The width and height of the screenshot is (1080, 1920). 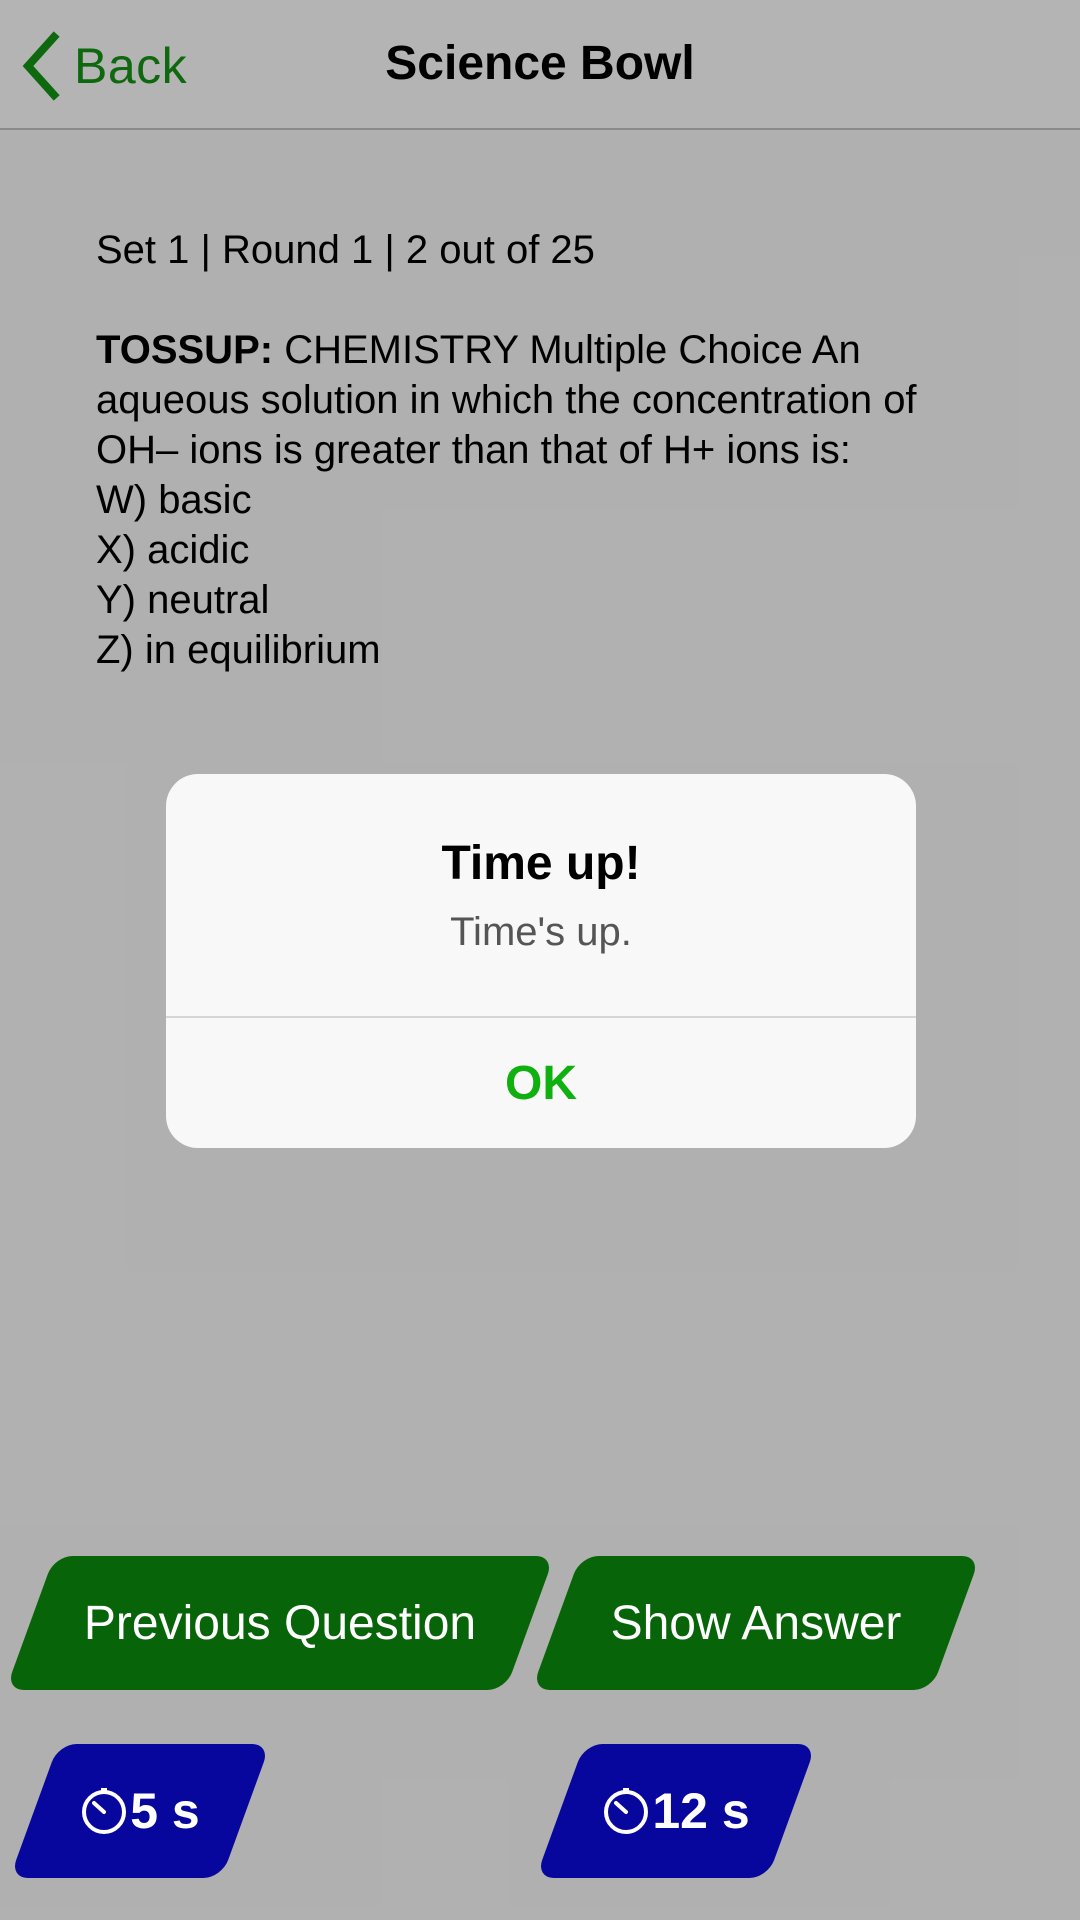 What do you see at coordinates (541, 863) in the screenshot?
I see `dialog-title: Time up!` at bounding box center [541, 863].